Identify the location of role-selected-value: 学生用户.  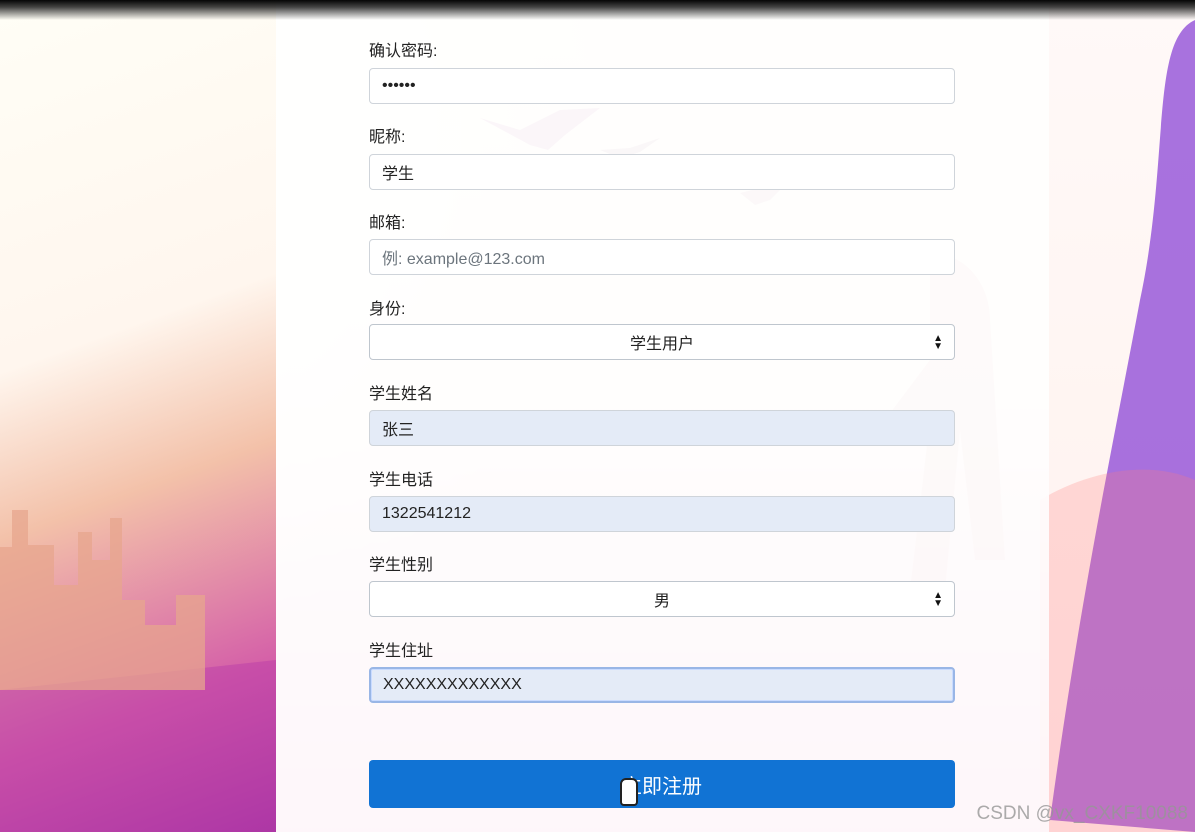
(661, 344).